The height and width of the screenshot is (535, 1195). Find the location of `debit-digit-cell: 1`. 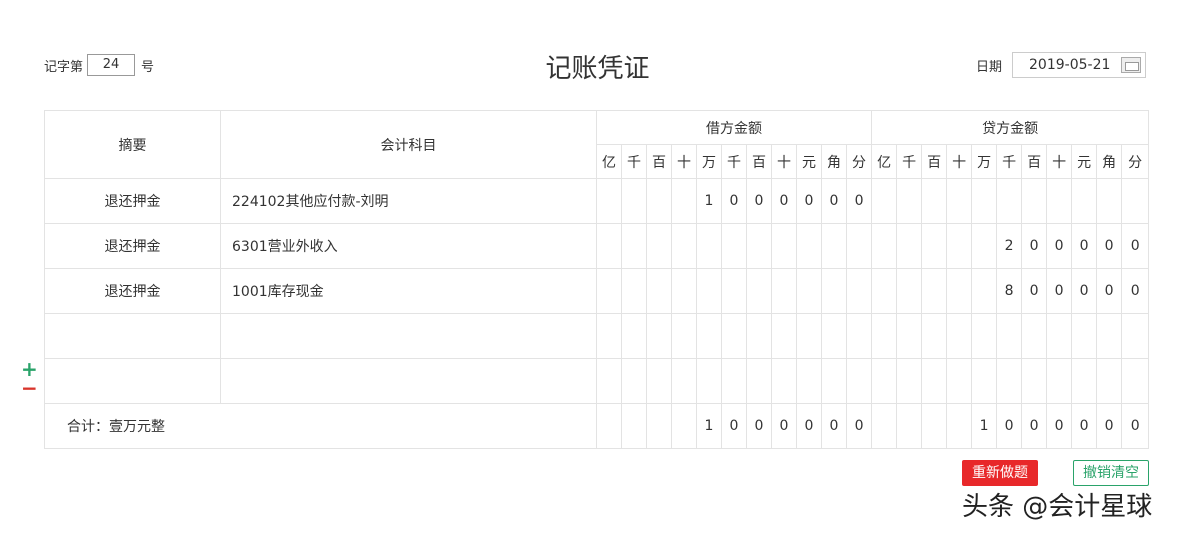

debit-digit-cell: 1 is located at coordinates (709, 201).